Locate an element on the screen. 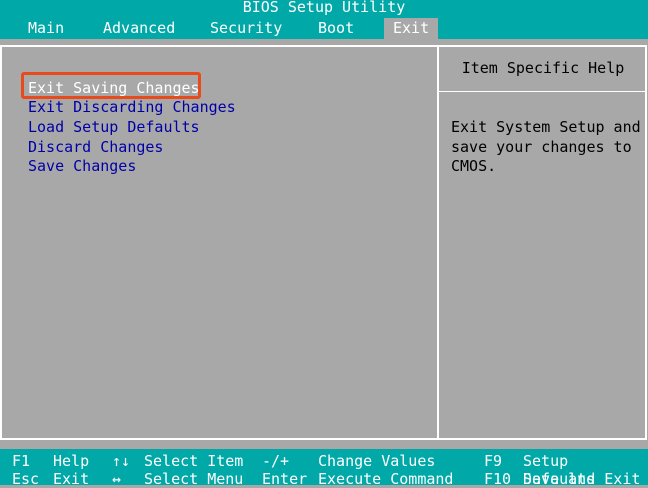 This screenshot has height=488, width=648. tab-advanced: Advanced is located at coordinates (139, 28).